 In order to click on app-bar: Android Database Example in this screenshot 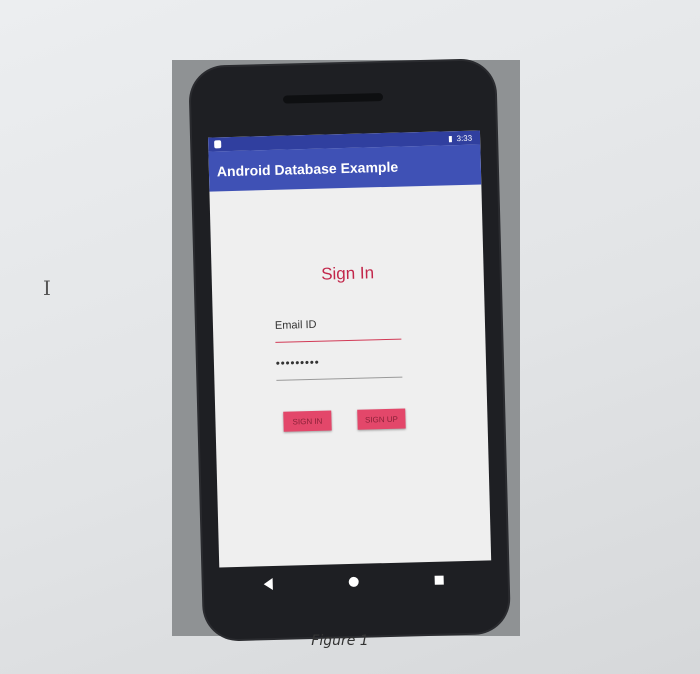, I will do `click(345, 168)`.